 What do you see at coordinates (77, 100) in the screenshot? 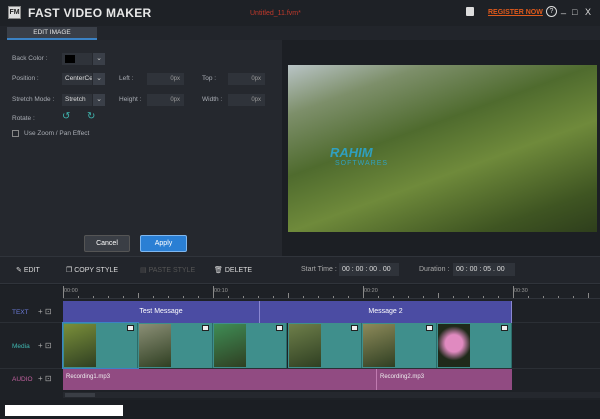
I see `stretch-mode-select: Stretch` at bounding box center [77, 100].